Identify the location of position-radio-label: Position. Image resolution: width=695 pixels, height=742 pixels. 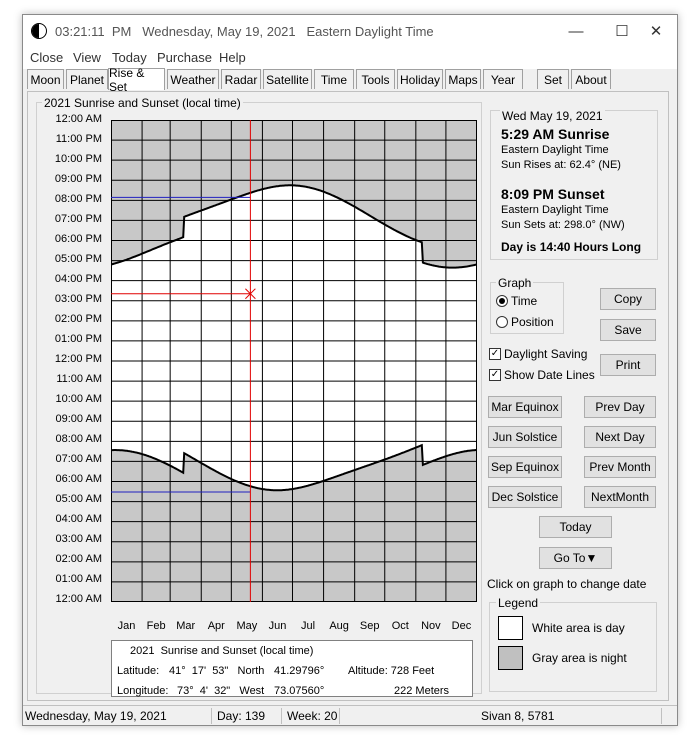
(532, 322).